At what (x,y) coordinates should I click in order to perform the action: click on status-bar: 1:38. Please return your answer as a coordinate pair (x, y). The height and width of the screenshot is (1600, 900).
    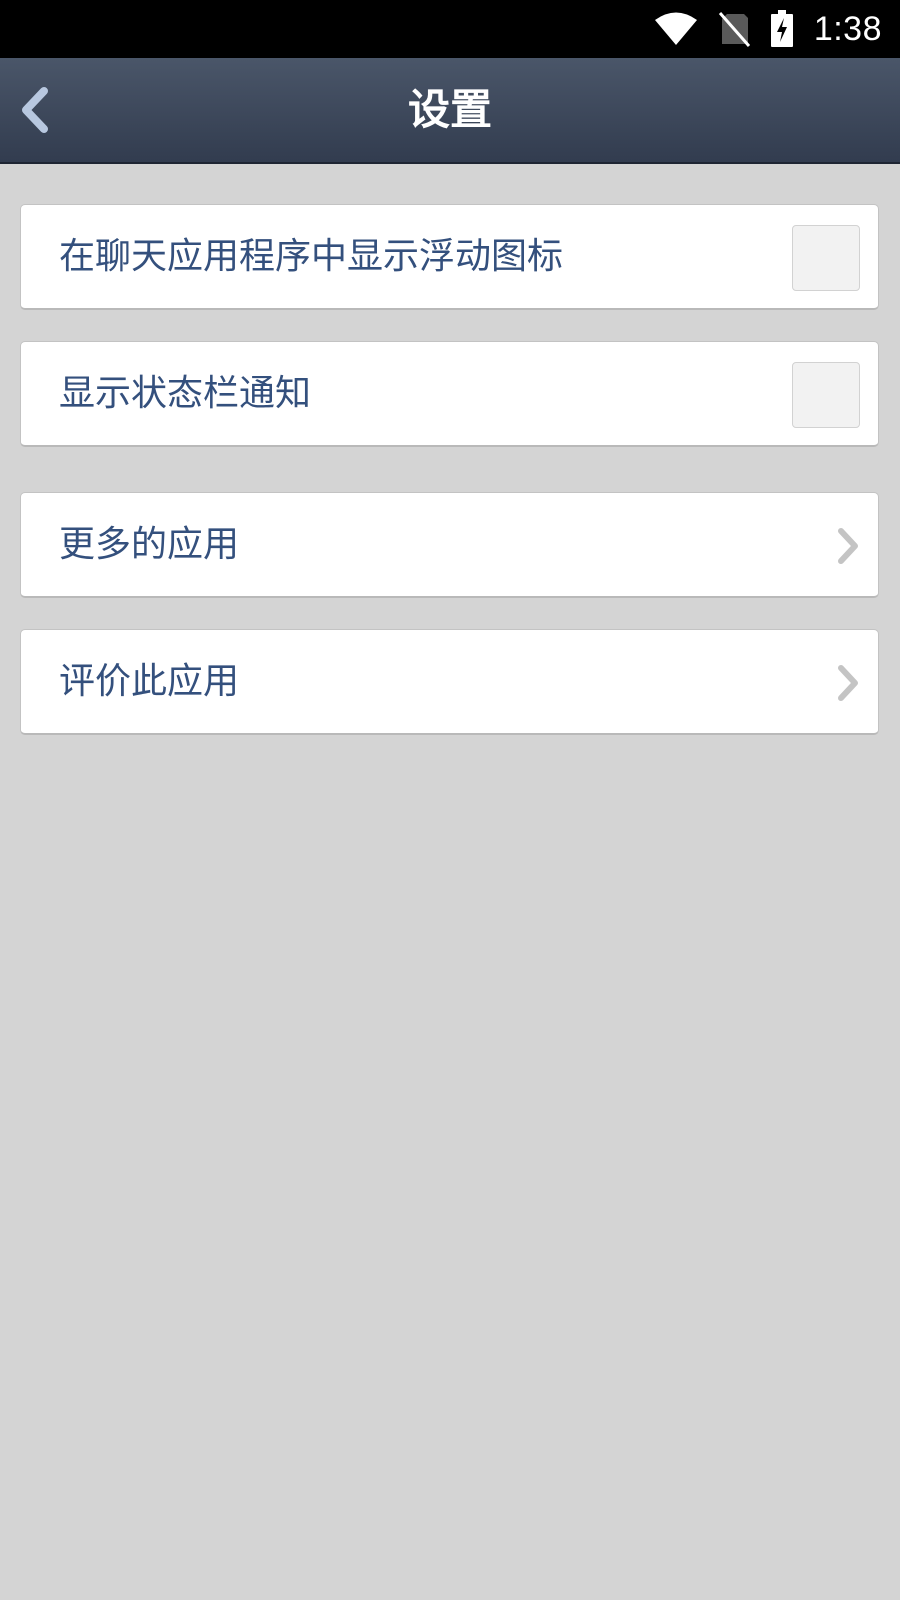
    Looking at the image, I should click on (450, 29).